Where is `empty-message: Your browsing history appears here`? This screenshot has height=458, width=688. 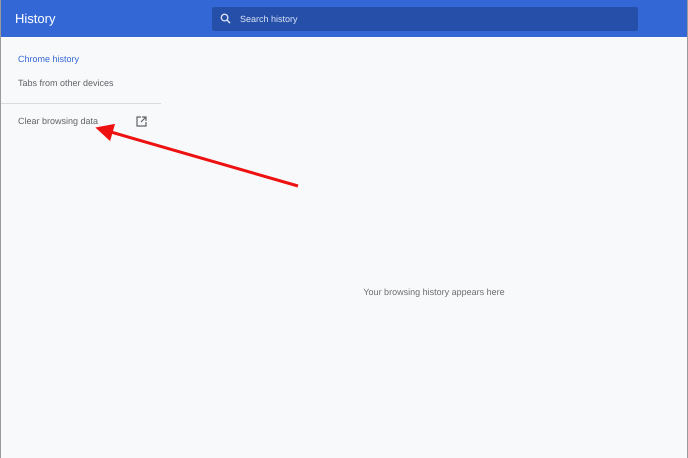 empty-message: Your browsing history appears here is located at coordinates (434, 291).